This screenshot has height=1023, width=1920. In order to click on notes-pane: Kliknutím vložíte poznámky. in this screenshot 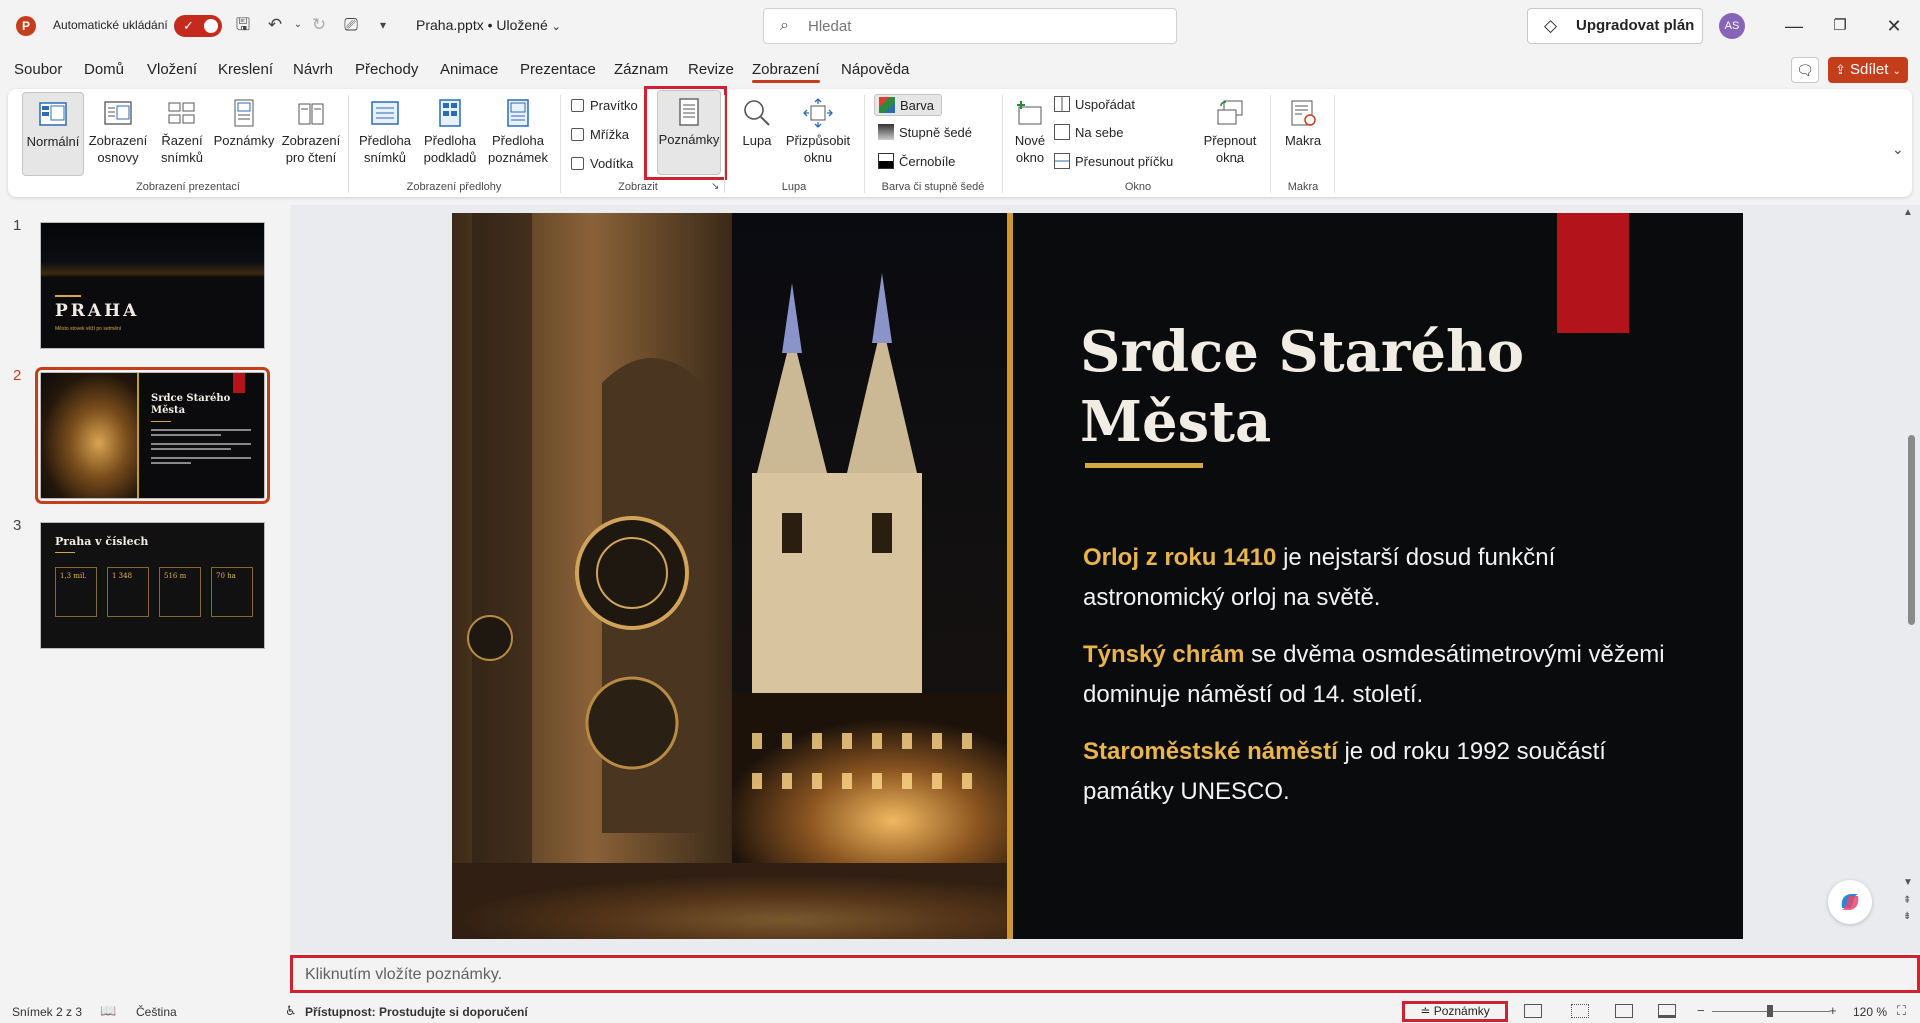, I will do `click(1105, 974)`.